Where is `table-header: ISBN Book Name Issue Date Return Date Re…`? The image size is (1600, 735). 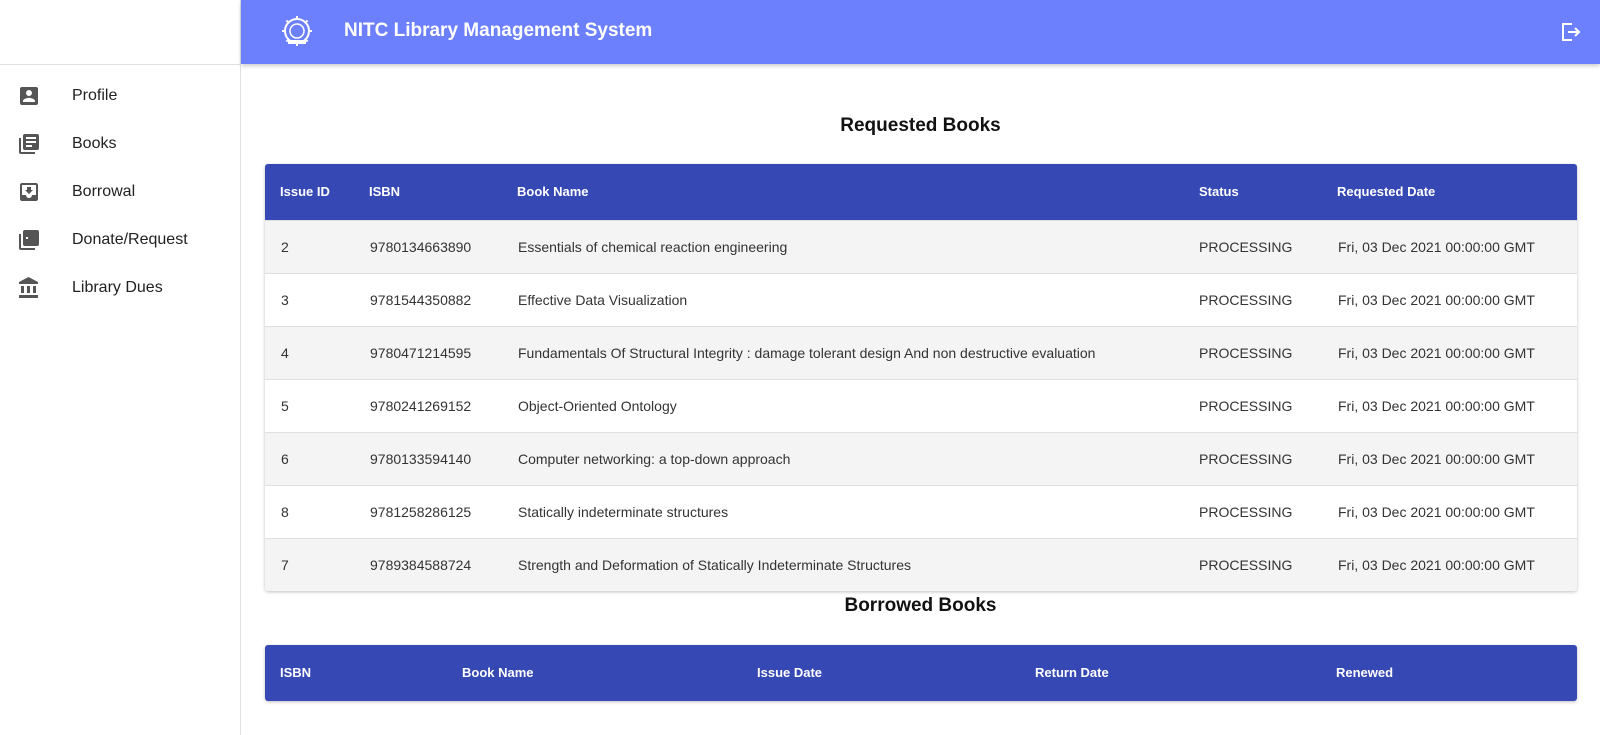 table-header: ISBN Book Name Issue Date Return Date Re… is located at coordinates (921, 673).